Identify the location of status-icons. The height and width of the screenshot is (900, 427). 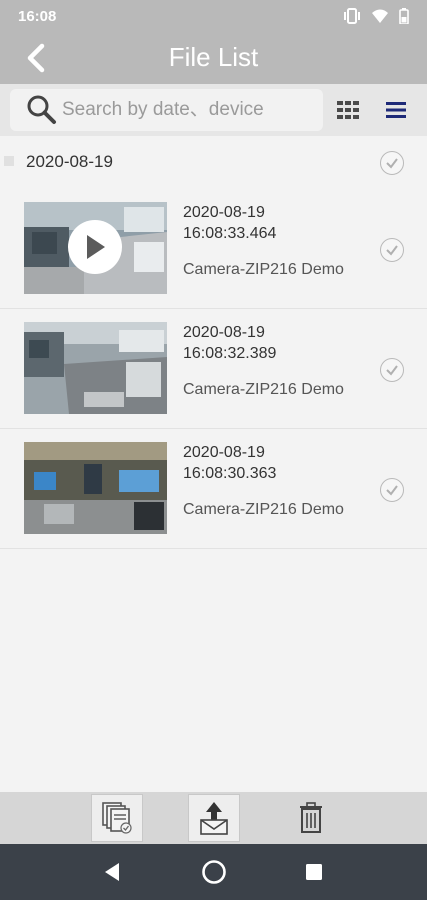
(376, 18).